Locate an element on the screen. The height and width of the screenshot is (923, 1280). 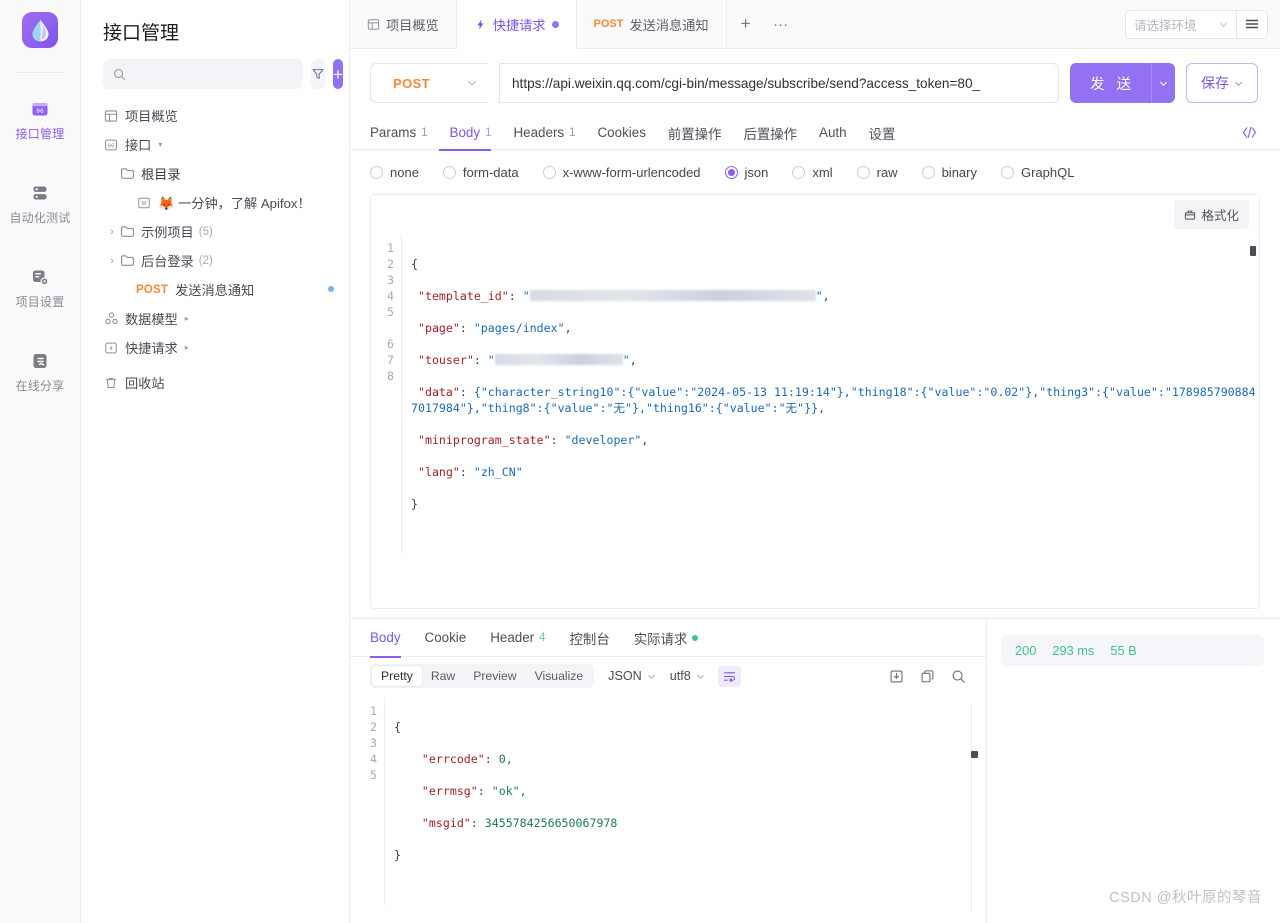
radio-json: json is located at coordinates (746, 172).